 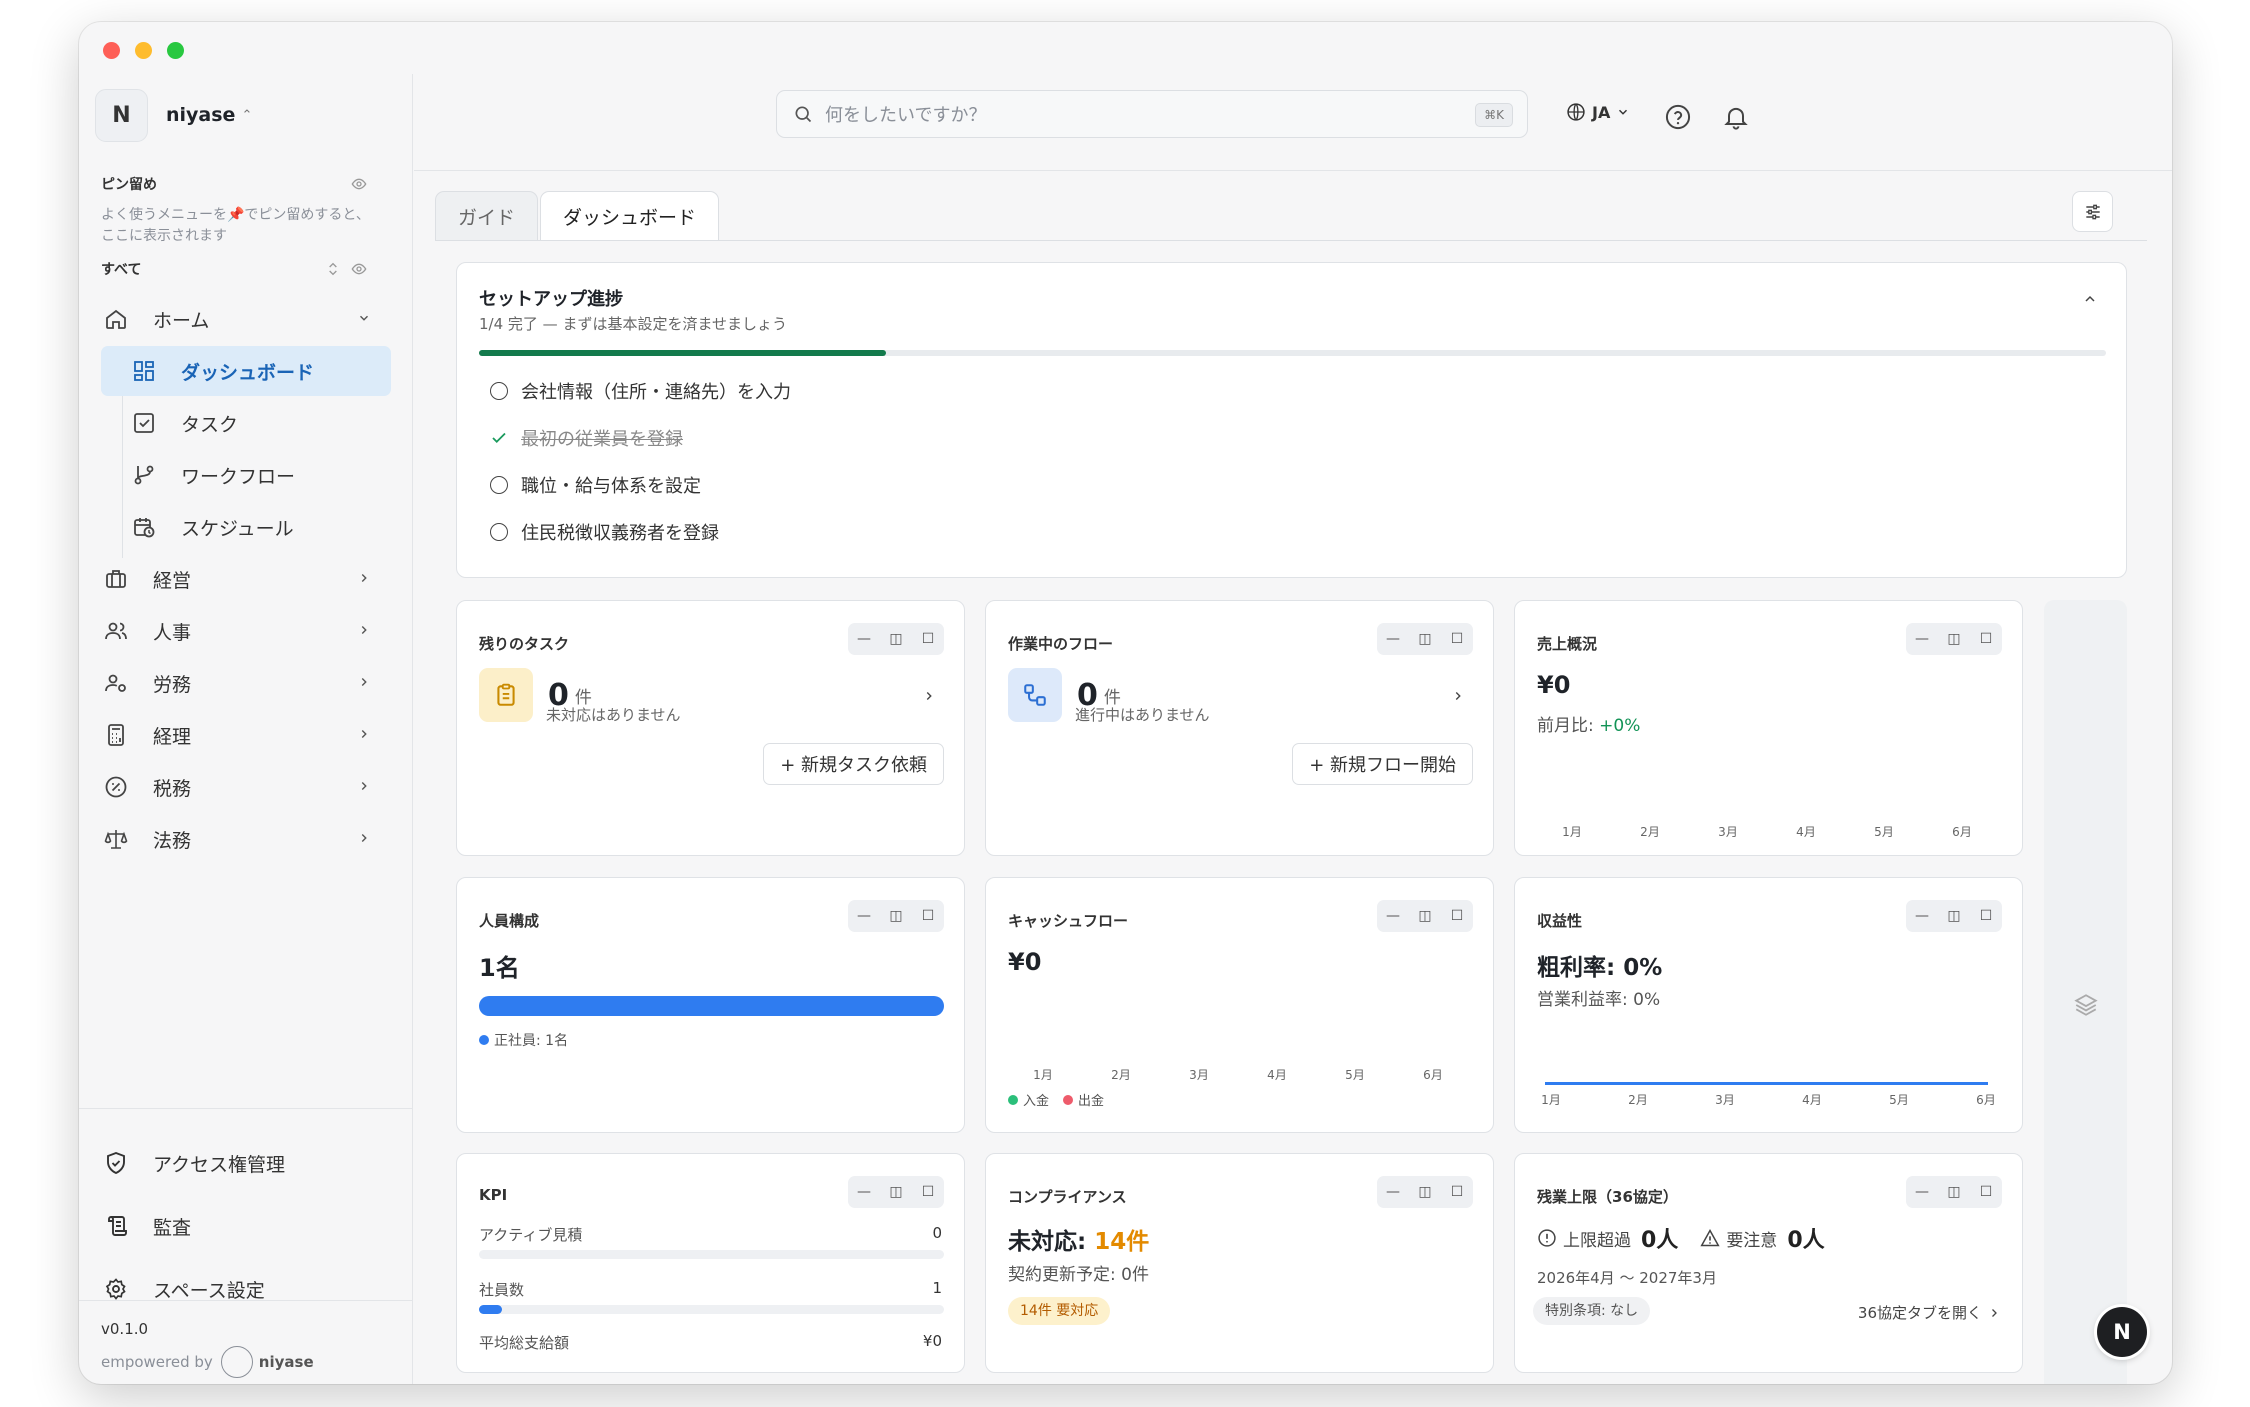 I want to click on language-switcher: JA, so click(x=1598, y=112).